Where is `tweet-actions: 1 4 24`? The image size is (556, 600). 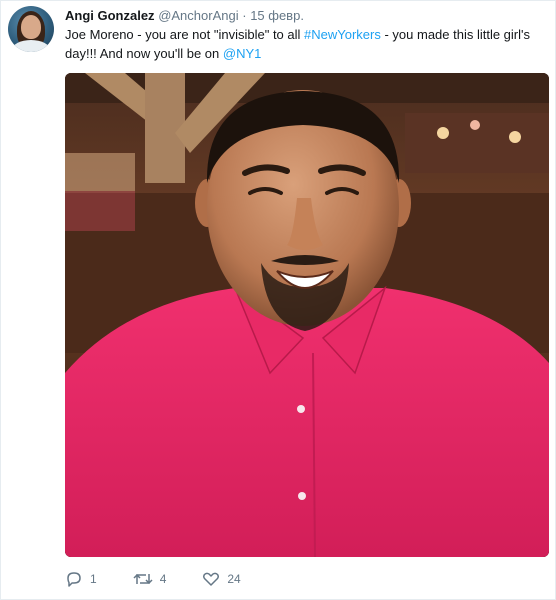 tweet-actions: 1 4 24 is located at coordinates (171, 579).